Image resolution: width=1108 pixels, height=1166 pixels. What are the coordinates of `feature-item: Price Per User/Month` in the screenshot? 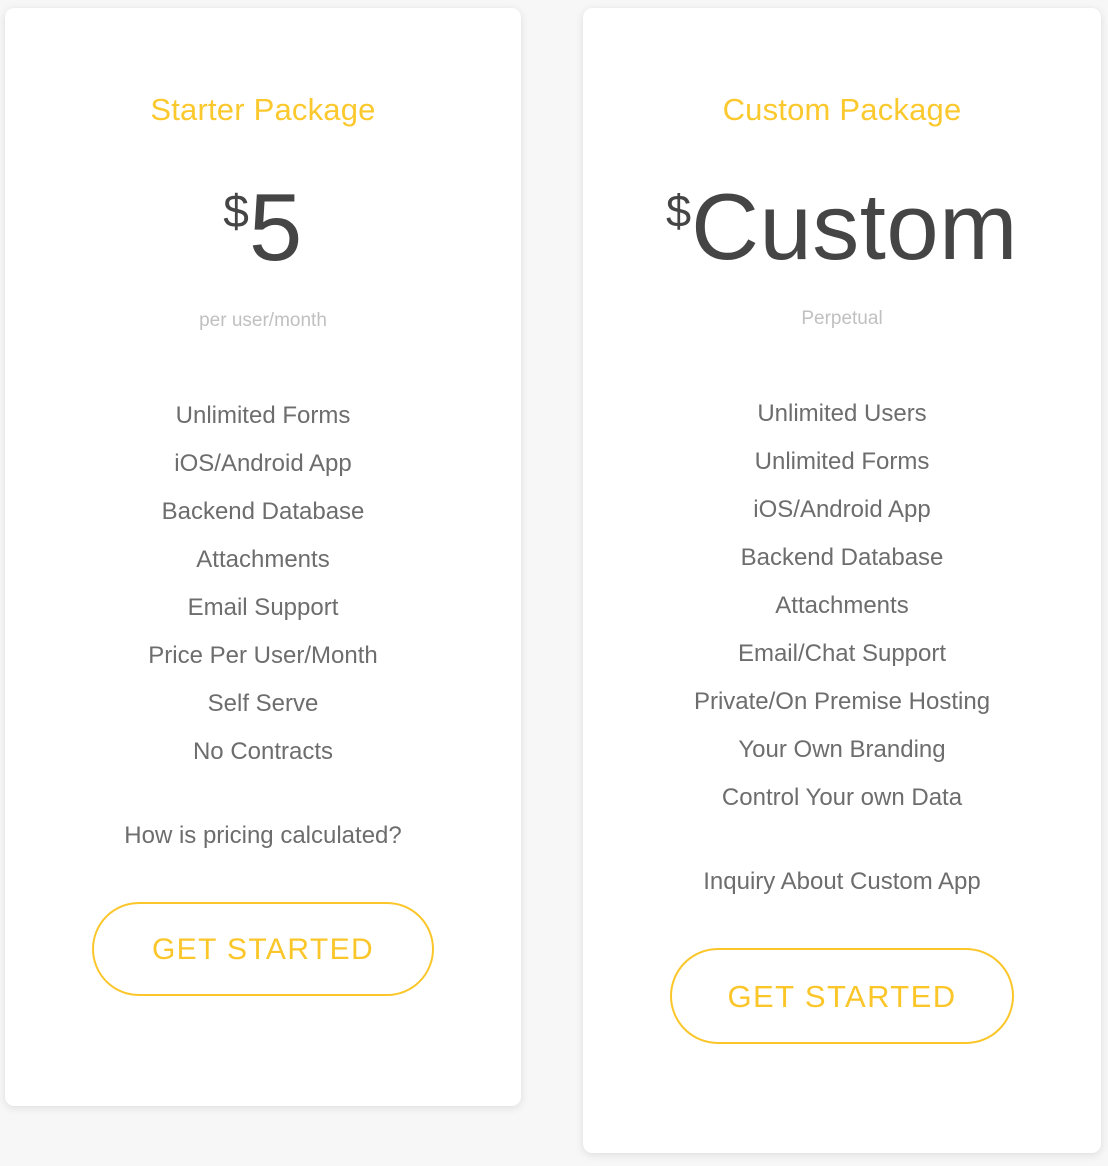 It's located at (263, 655).